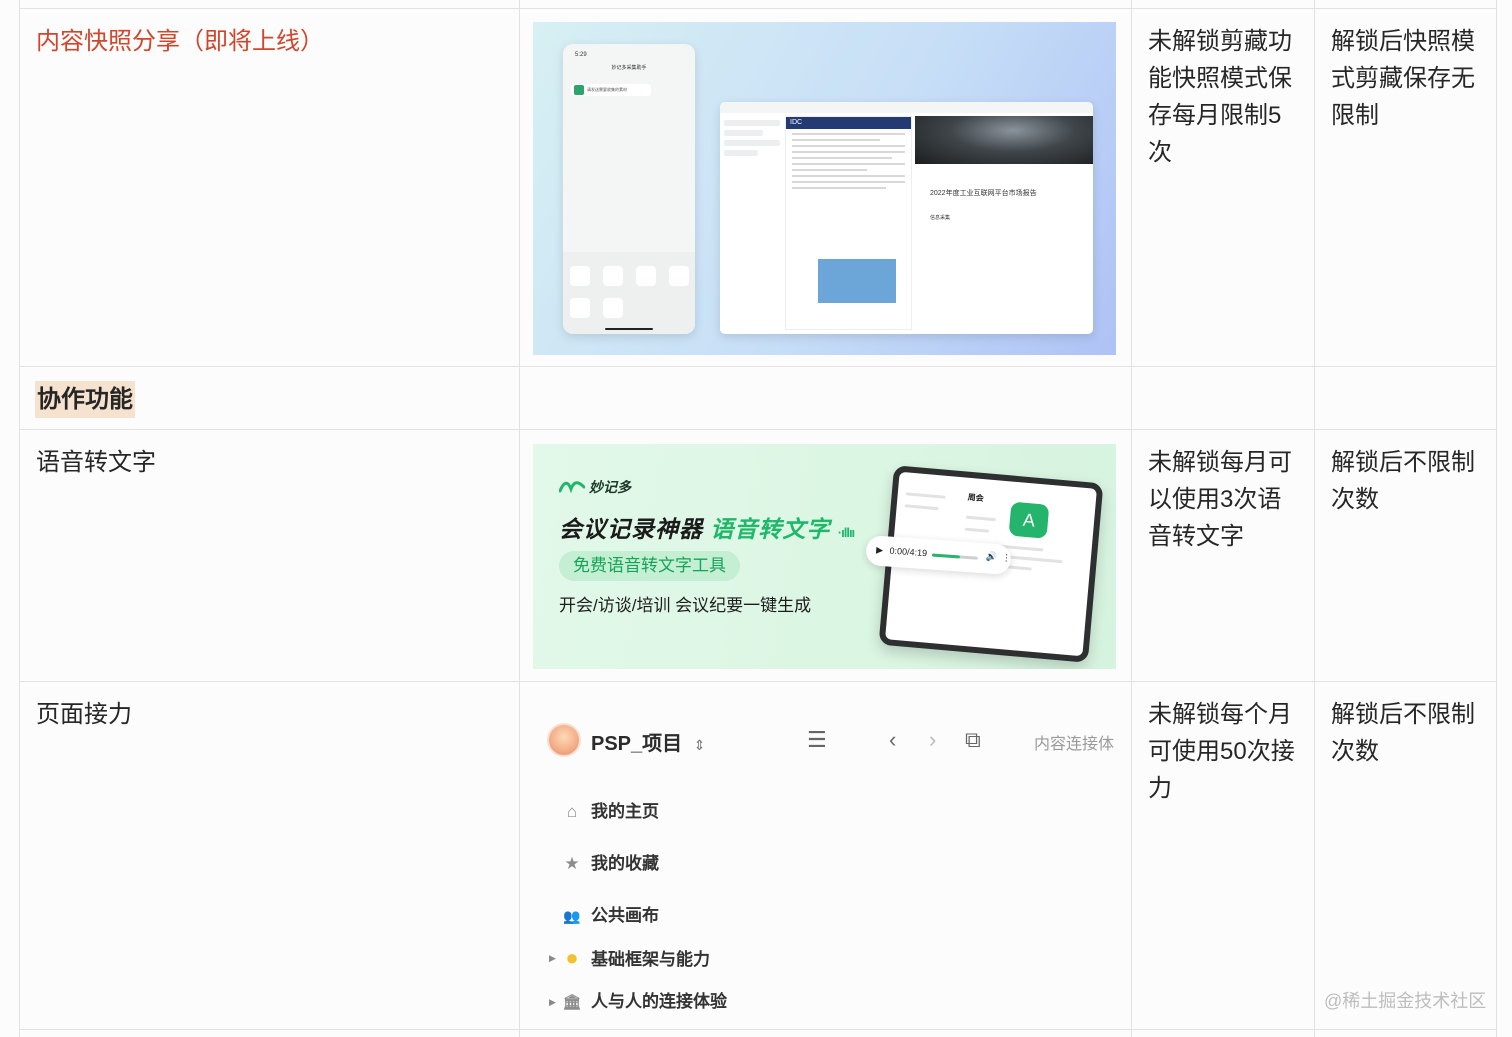 The height and width of the screenshot is (1037, 1512). I want to click on volume-icon: 🔊, so click(992, 557).